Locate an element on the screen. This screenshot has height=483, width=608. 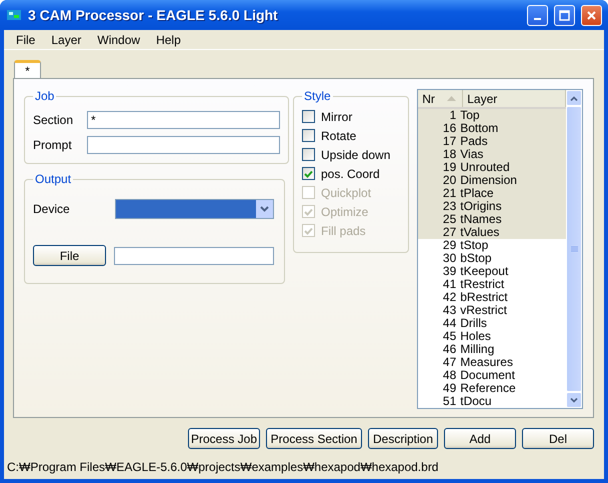
chevron-up-icon is located at coordinates (574, 98).